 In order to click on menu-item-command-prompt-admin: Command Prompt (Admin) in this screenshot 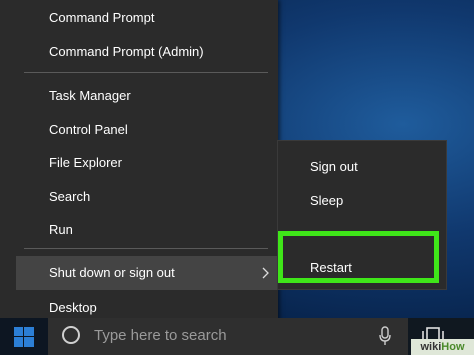, I will do `click(139, 52)`.